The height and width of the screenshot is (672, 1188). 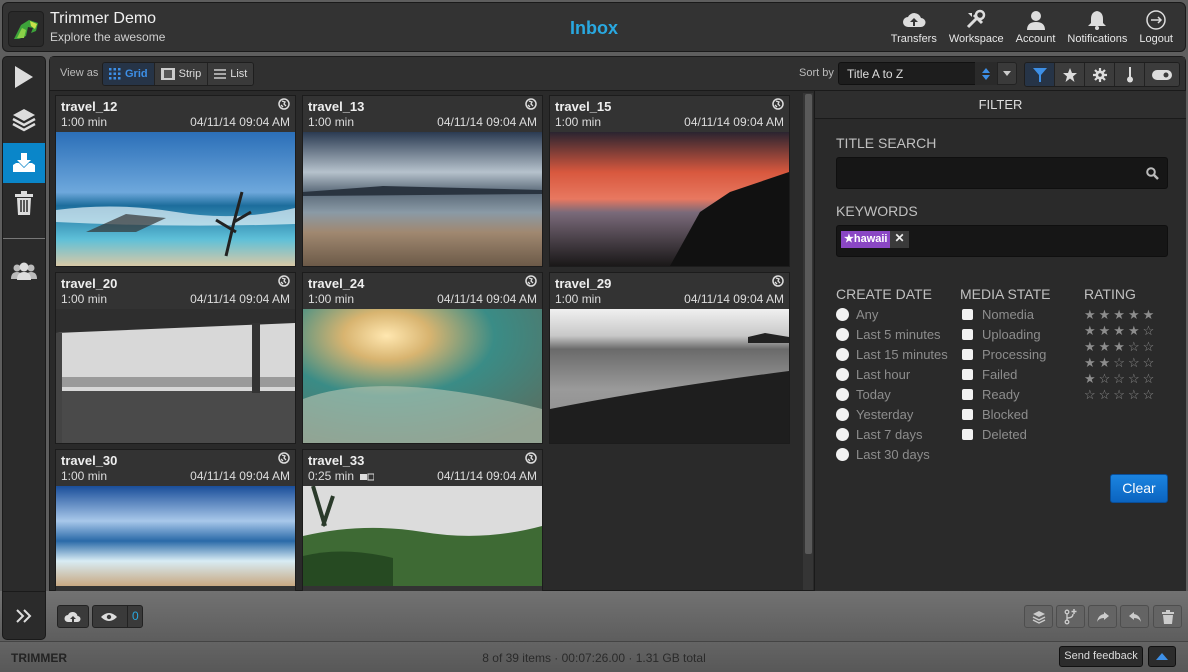 What do you see at coordinates (1005, 334) in the screenshot?
I see `media-state-option: Uploading` at bounding box center [1005, 334].